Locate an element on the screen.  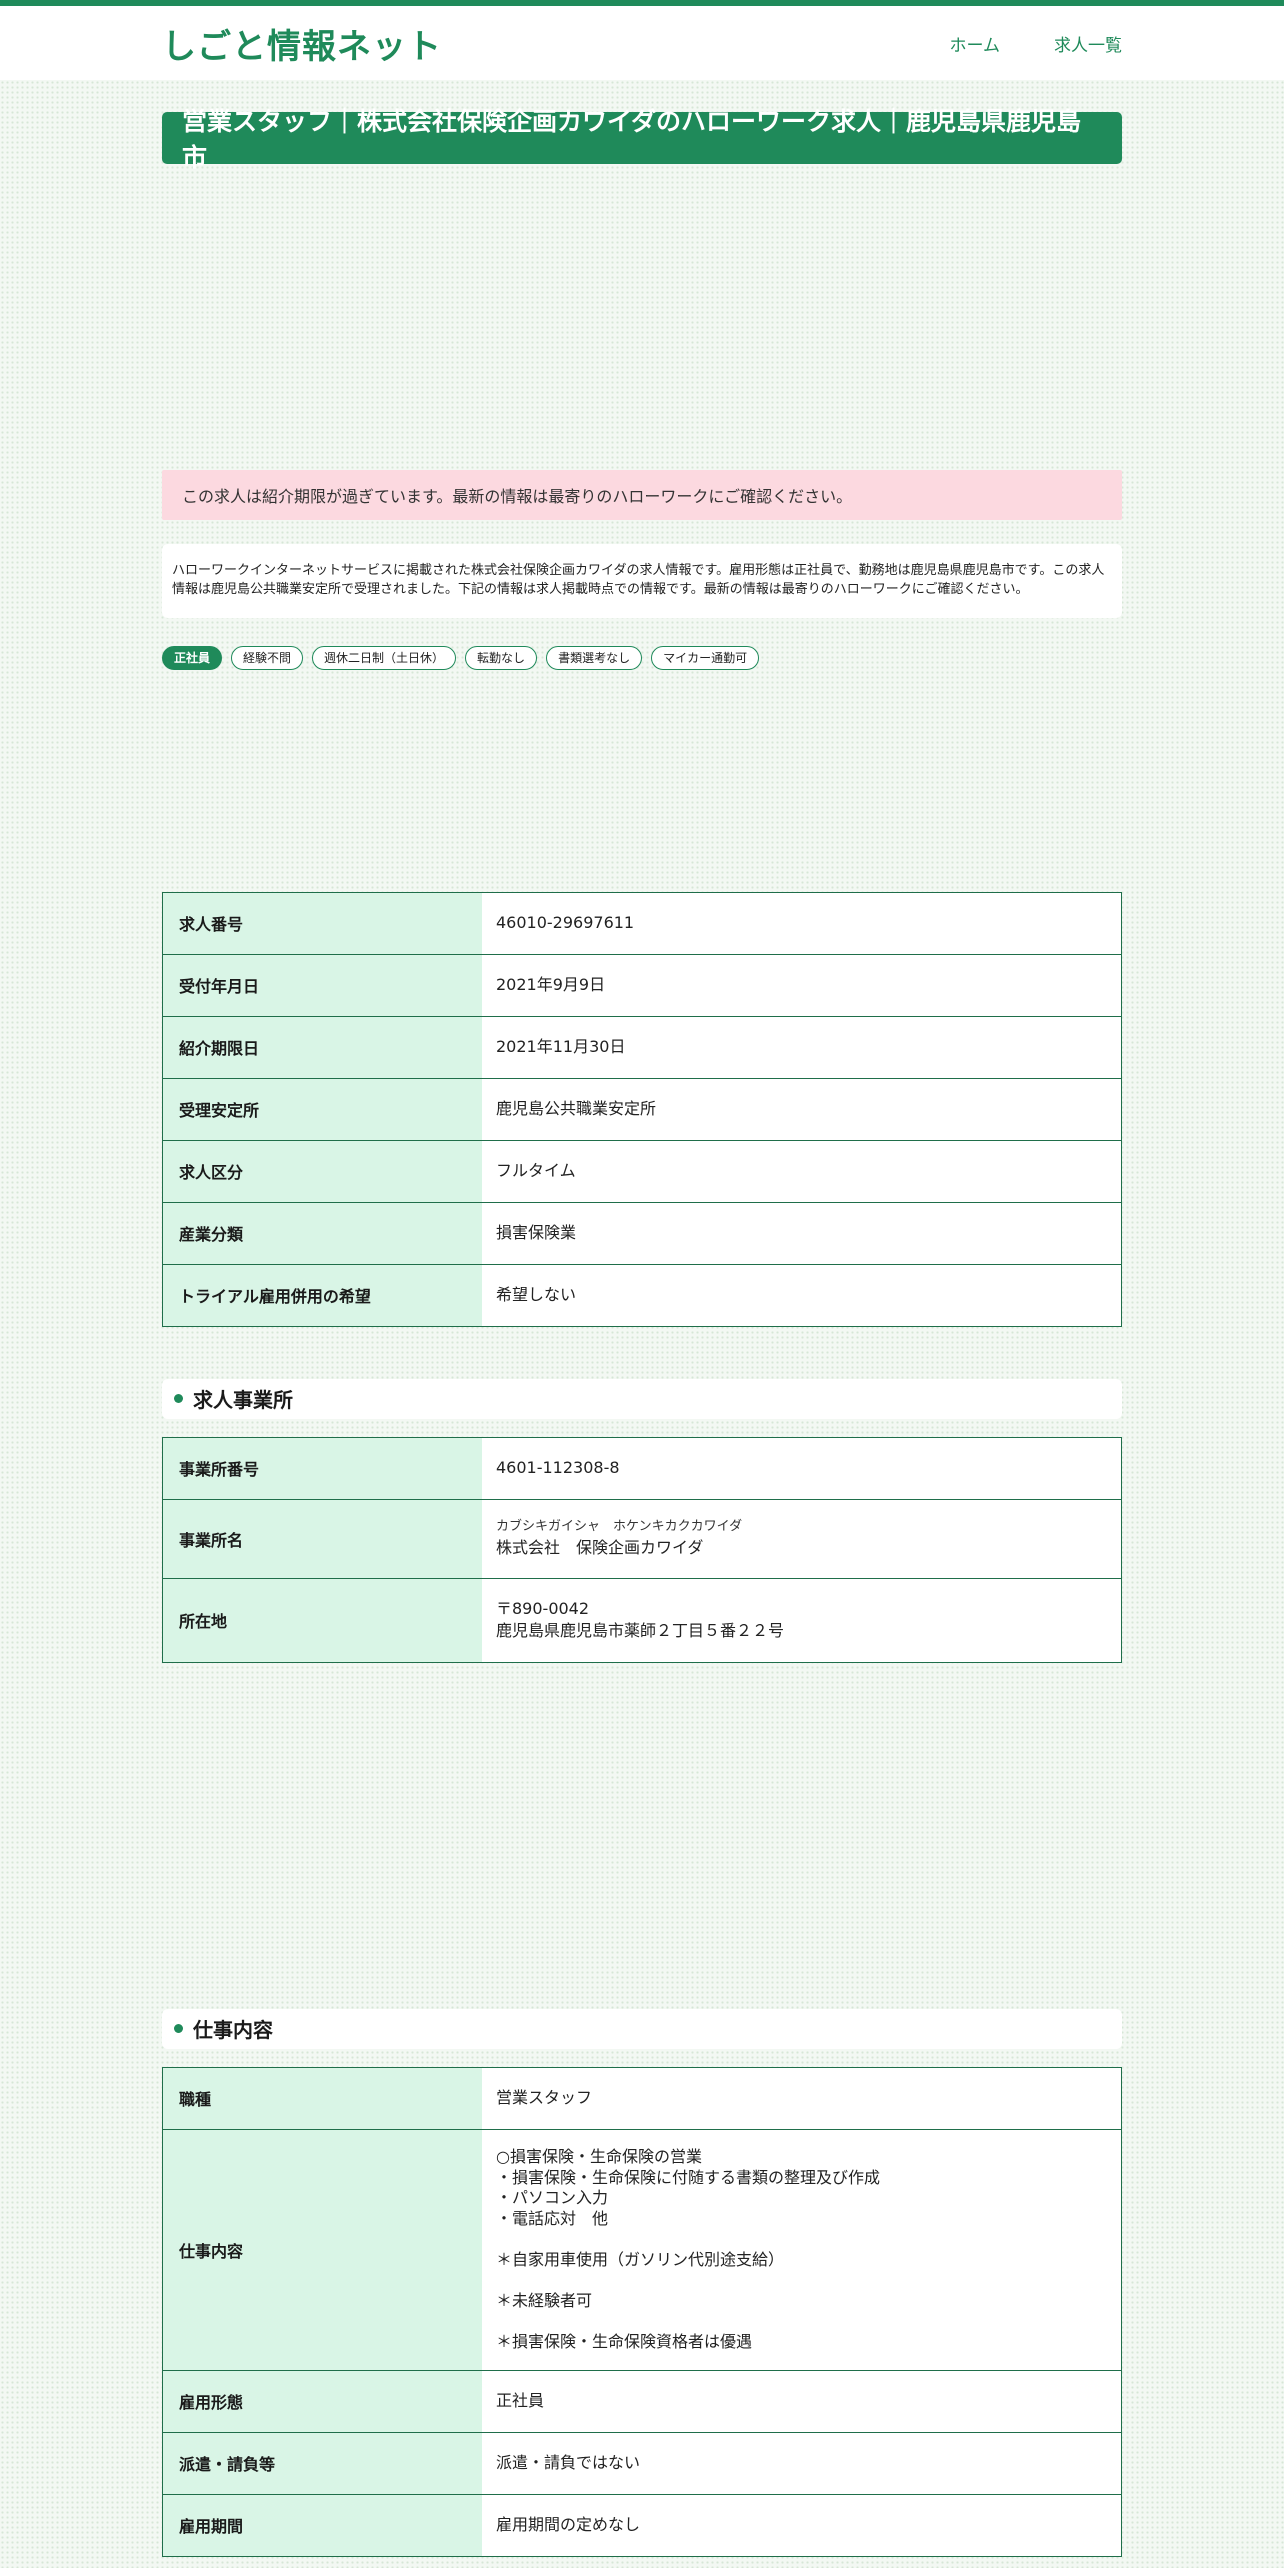
section-heading-text: 求人事業所 is located at coordinates (243, 1400).